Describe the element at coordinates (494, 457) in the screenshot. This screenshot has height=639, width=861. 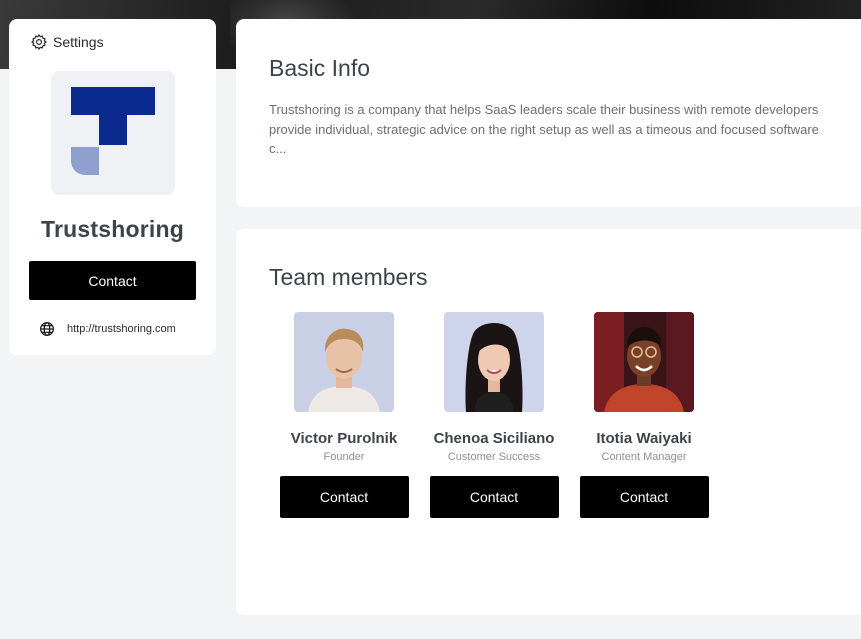
I see `member-role: Customer Success` at that location.